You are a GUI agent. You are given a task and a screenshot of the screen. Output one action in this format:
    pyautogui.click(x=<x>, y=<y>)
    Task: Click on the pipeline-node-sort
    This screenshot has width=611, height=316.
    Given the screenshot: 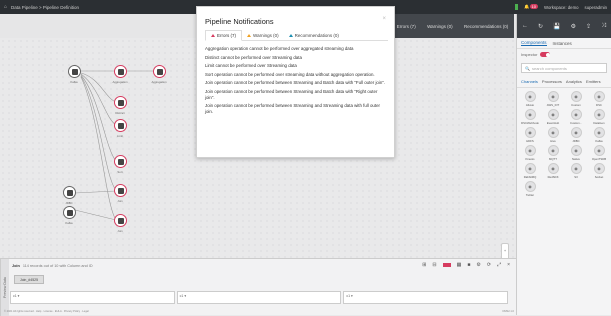 What is the action you would take?
    pyautogui.click(x=120, y=161)
    